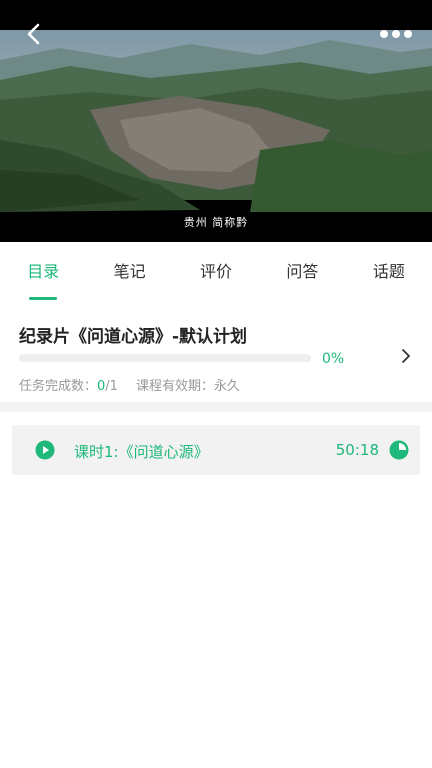  What do you see at coordinates (129, 384) in the screenshot?
I see `plan-meta: 任务完成数：0/1 课程有效期：永久` at bounding box center [129, 384].